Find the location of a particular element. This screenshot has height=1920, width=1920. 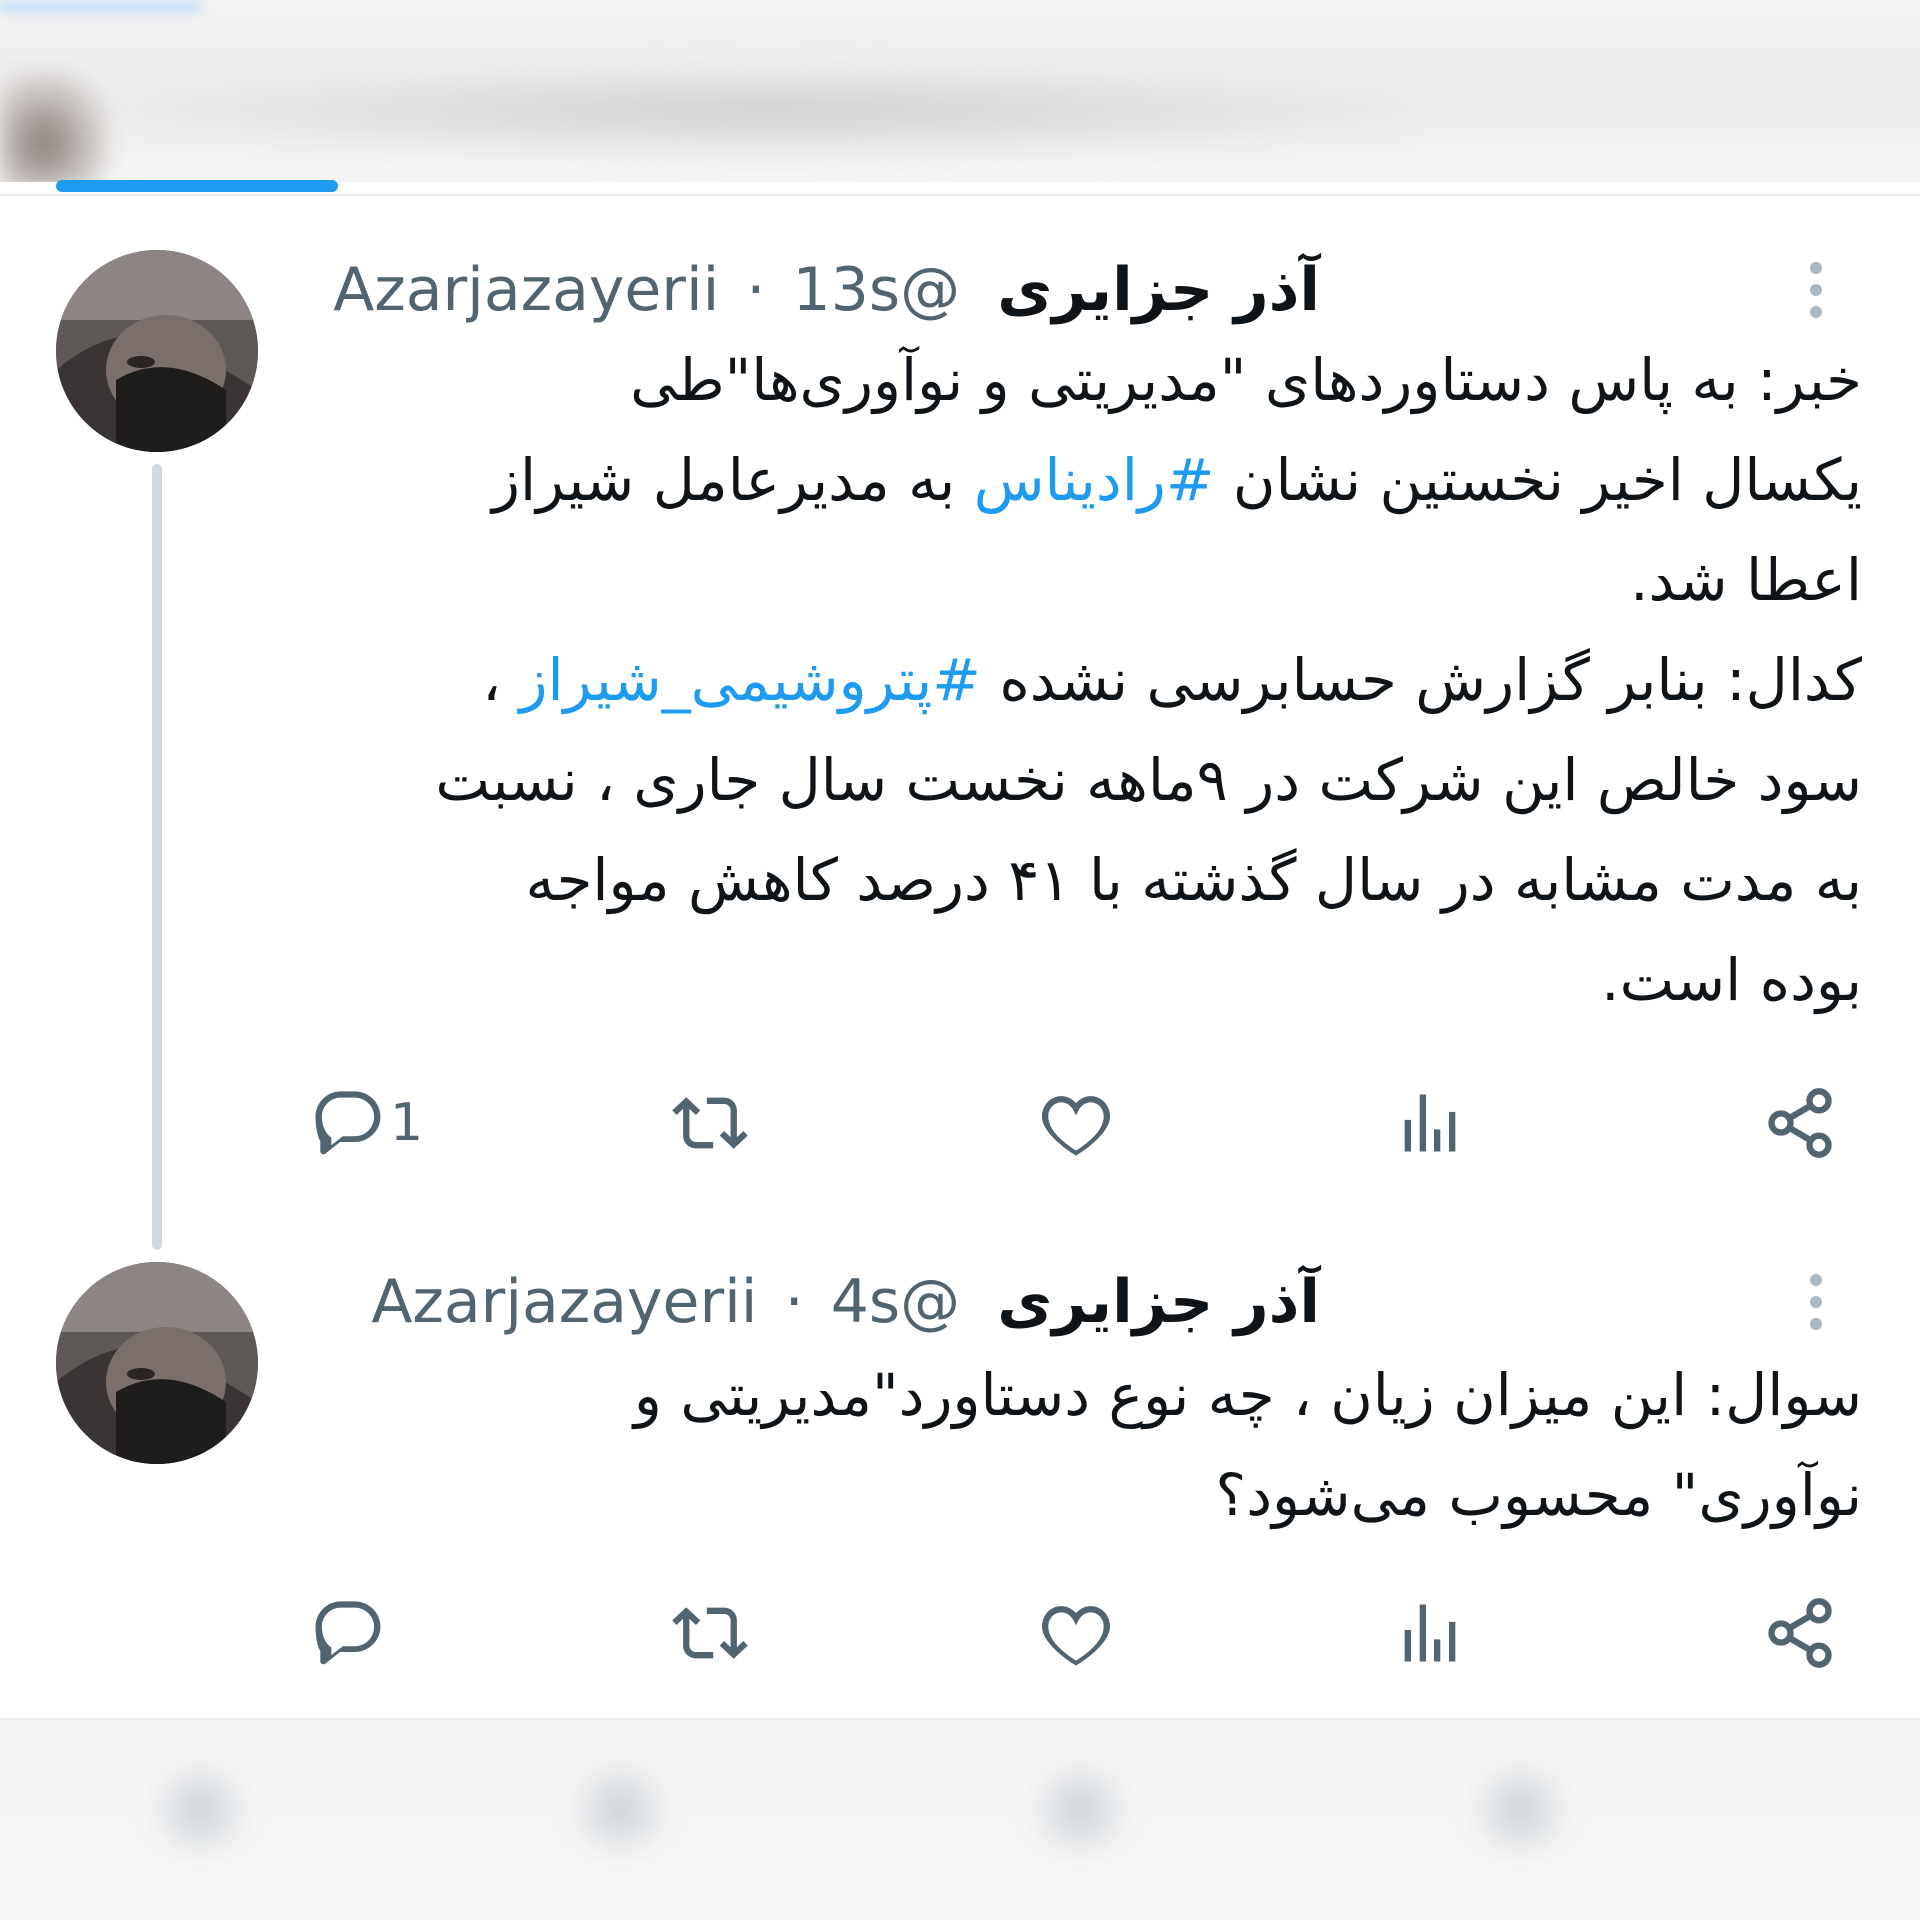

blurred-header is located at coordinates (960, 91).